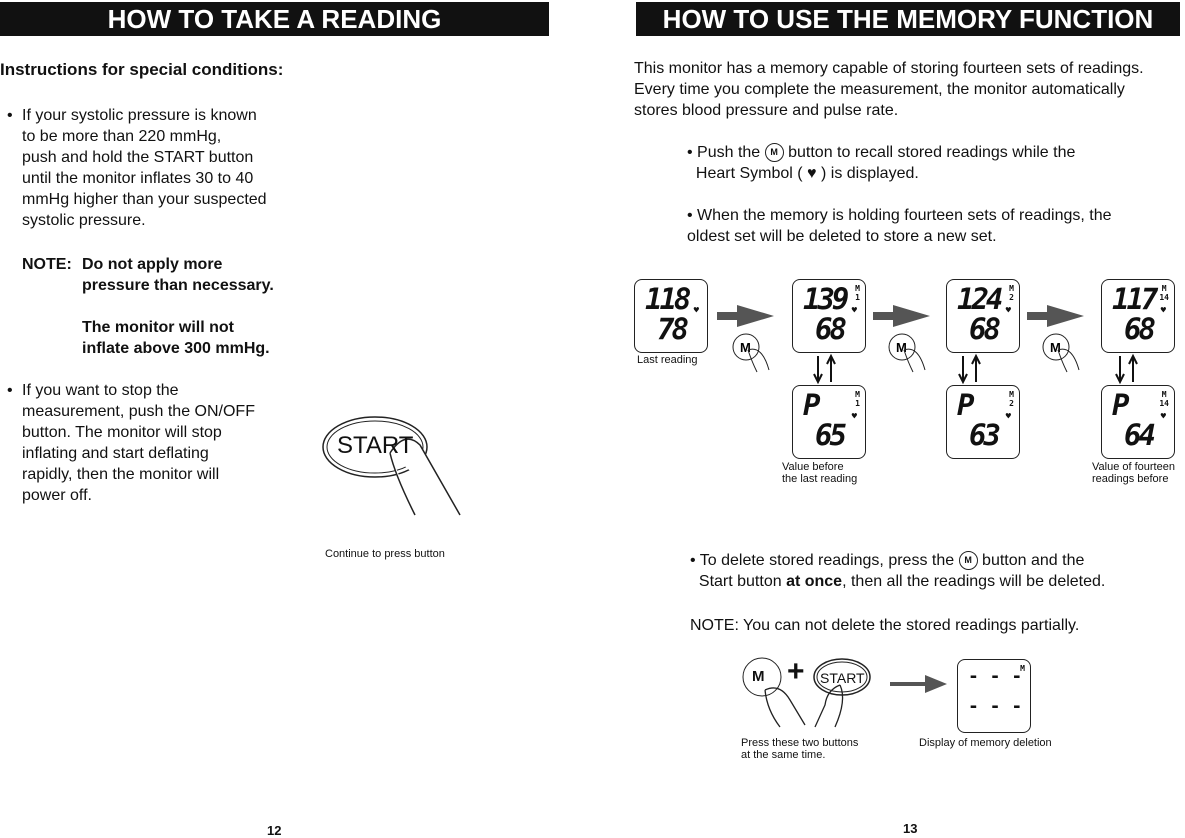  Describe the element at coordinates (974, 581) in the screenshot. I see `text: , then all the readings will be deleted.` at that location.